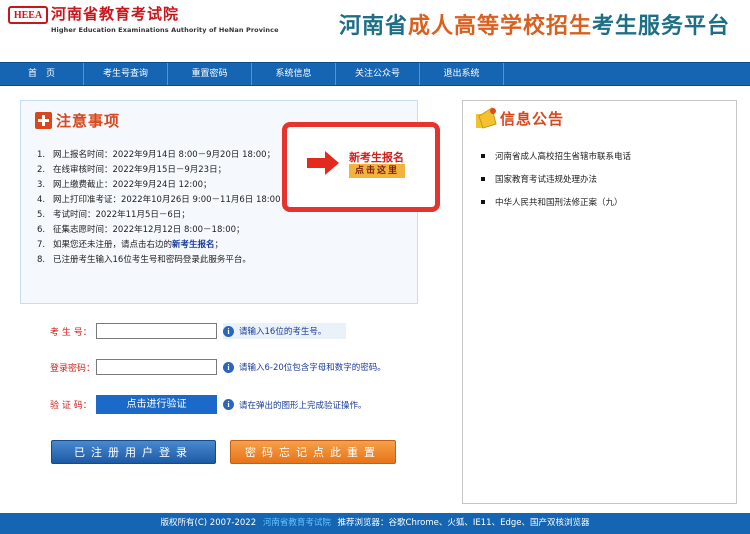 The height and width of the screenshot is (534, 750). What do you see at coordinates (124, 185) in the screenshot?
I see `notice-item: 3. 网上缴费截止：2022年9月24日 12:00；` at bounding box center [124, 185].